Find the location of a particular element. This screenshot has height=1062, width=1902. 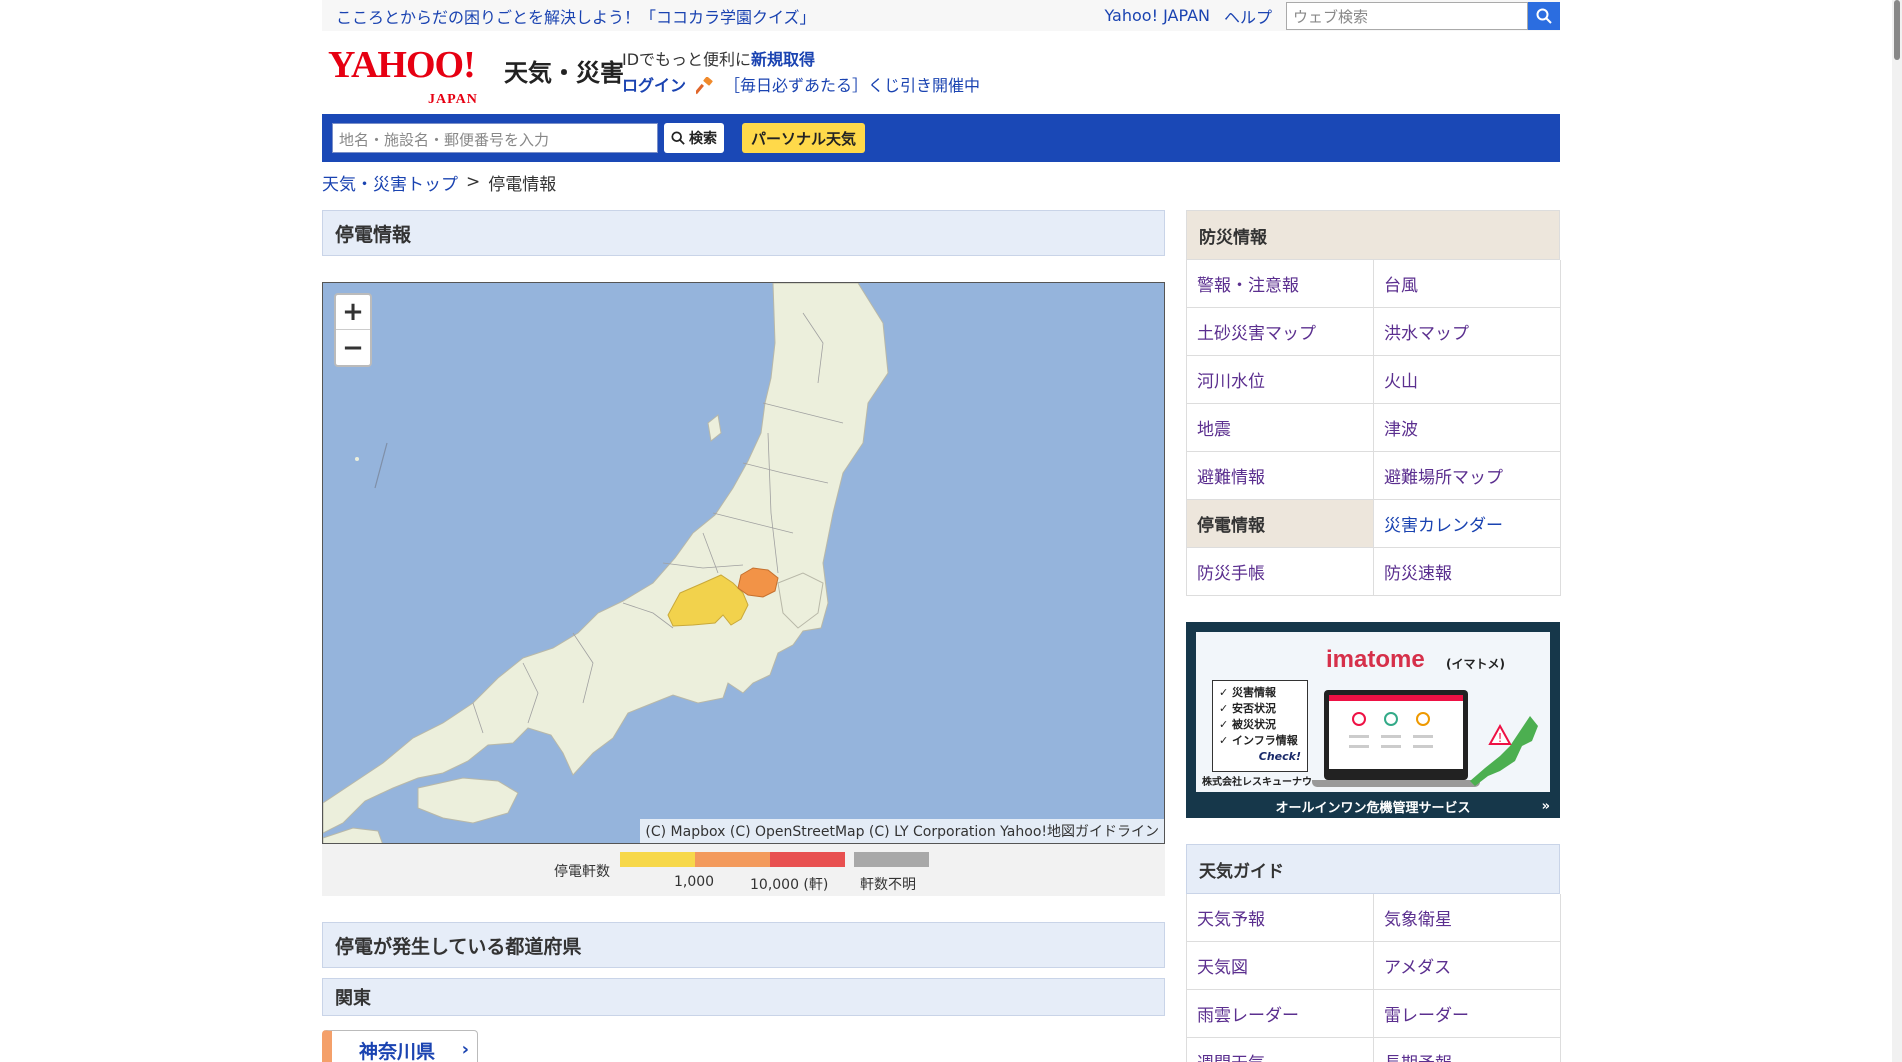

sidebar-item-label: 津波 is located at coordinates (1401, 430).